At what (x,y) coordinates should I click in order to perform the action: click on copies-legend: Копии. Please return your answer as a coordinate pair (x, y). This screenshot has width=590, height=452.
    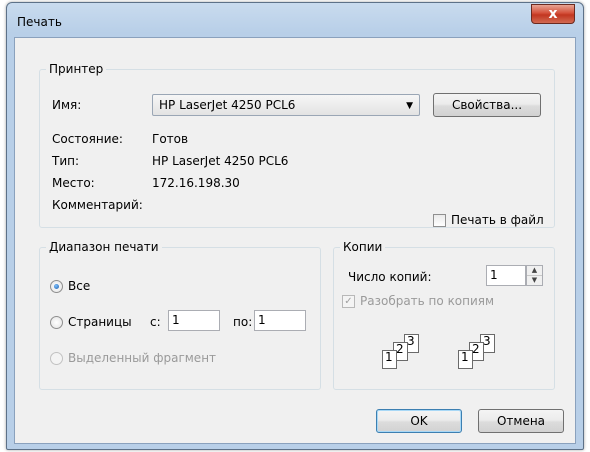
    Looking at the image, I should click on (363, 247).